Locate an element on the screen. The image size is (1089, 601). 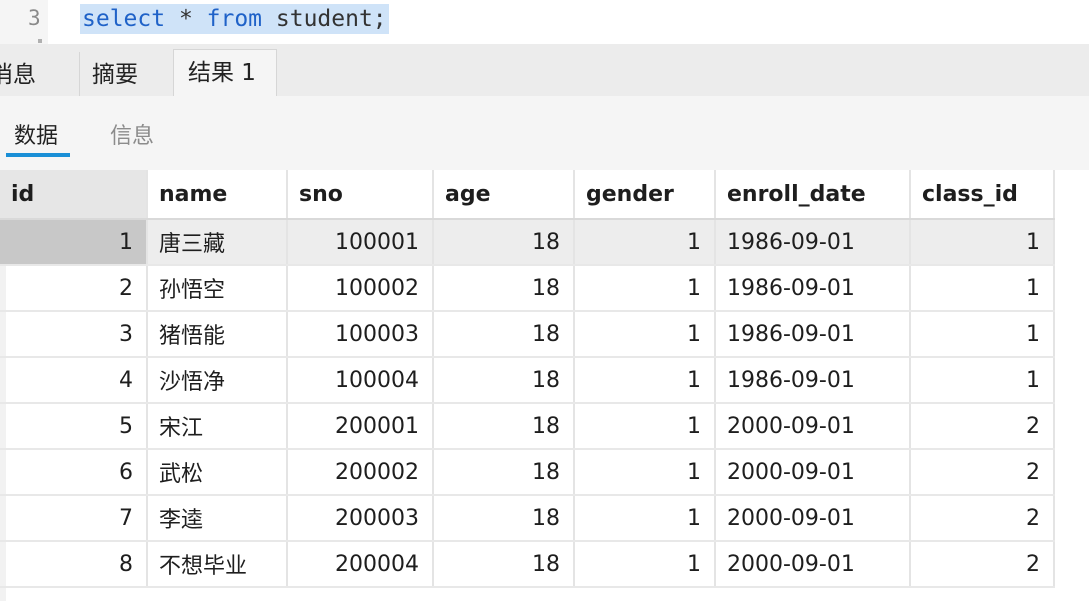
table-row: 5 宋江 200001 18 1 2000-09-01 2 is located at coordinates (527, 426).